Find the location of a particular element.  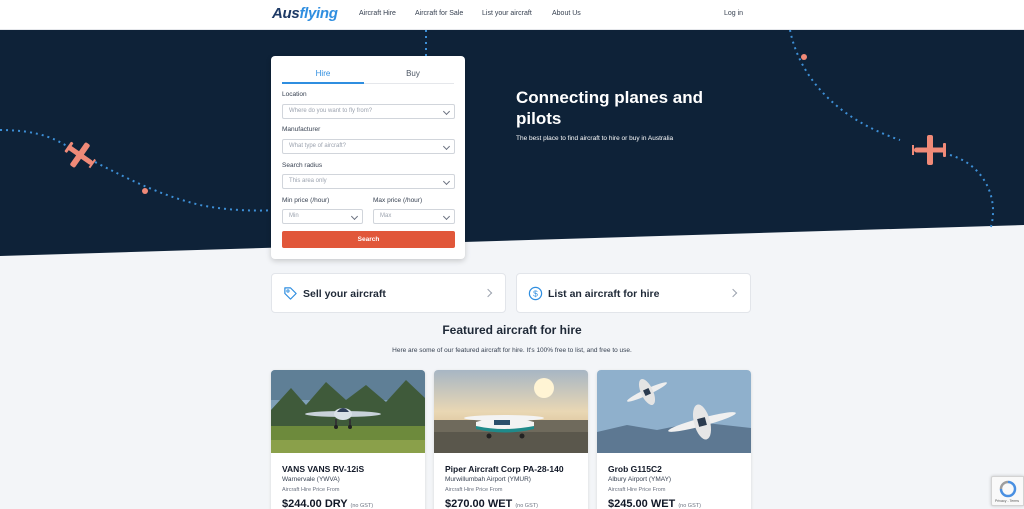

recaptcha-badge: Privacy - Terms is located at coordinates (1007, 491).